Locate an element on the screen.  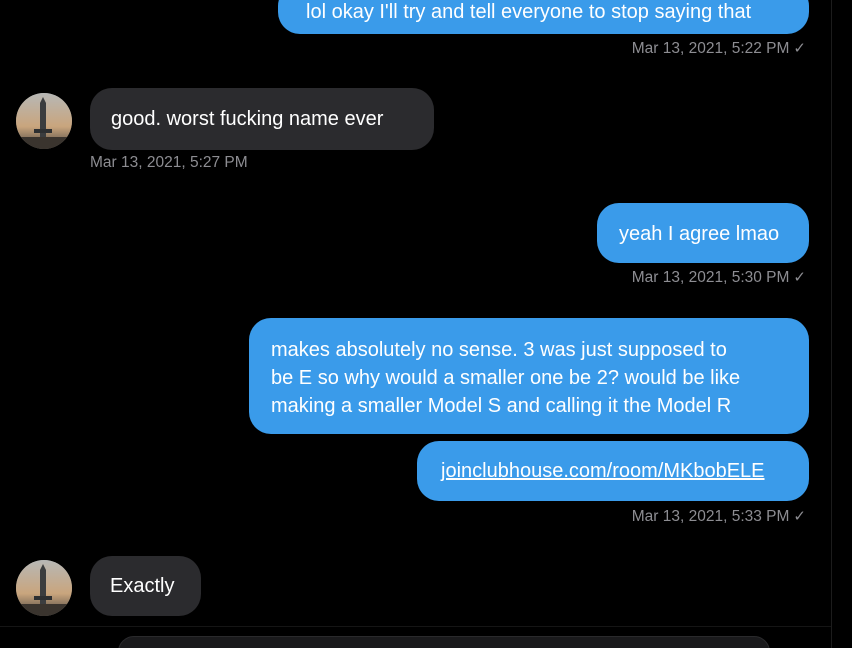
incoming-message-bubble: Exactly is located at coordinates (145, 586).